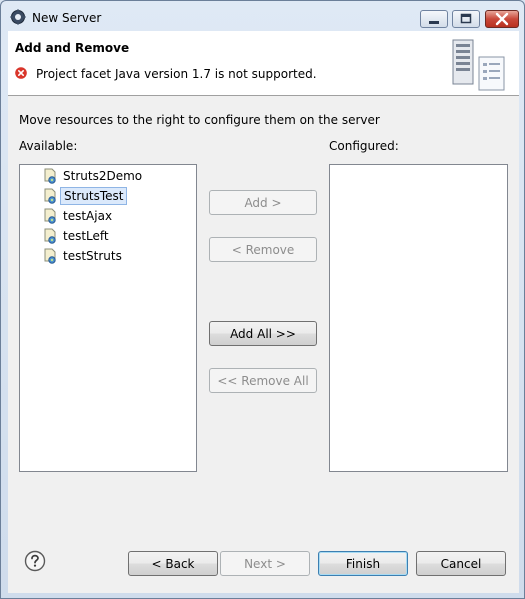 The height and width of the screenshot is (599, 525). Describe the element at coordinates (94, 196) in the screenshot. I see `list-item-label: StrutsTest` at that location.